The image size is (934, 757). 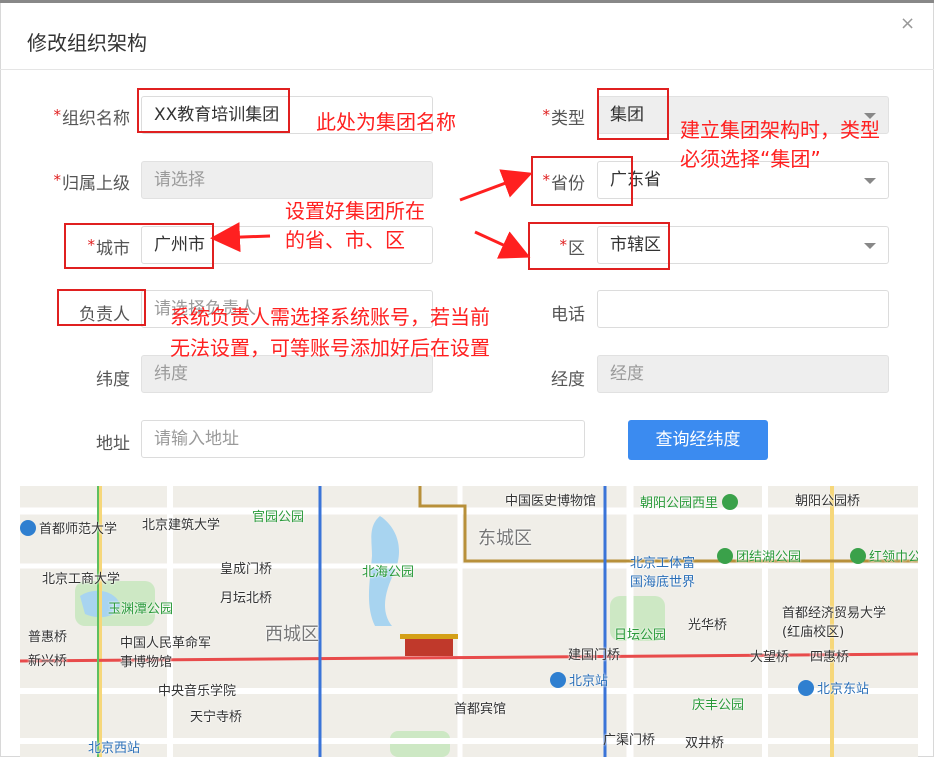 What do you see at coordinates (718, 705) in the screenshot?
I see `map-poi: 庆丰公园` at bounding box center [718, 705].